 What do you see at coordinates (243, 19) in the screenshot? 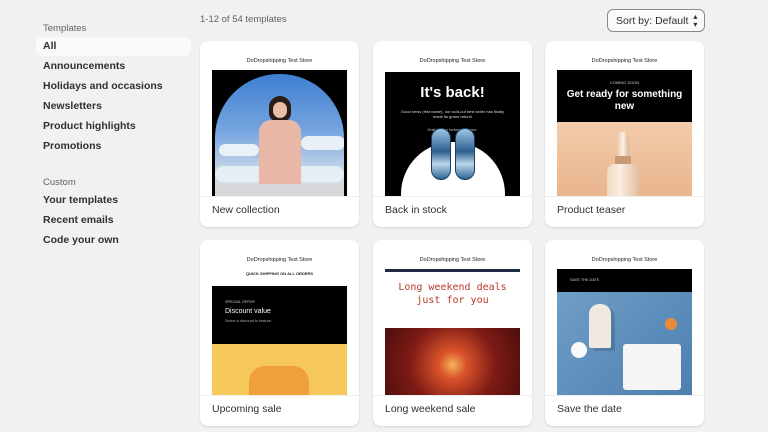
I see `template-count: 1-12 of 54 templates` at bounding box center [243, 19].